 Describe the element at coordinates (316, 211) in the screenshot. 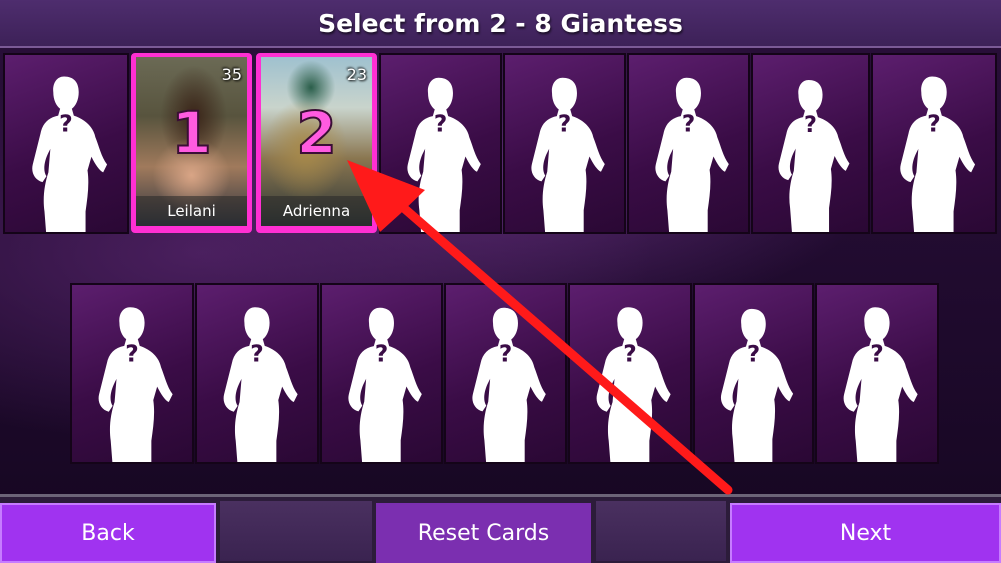

I see `character-name: Adrienna` at that location.